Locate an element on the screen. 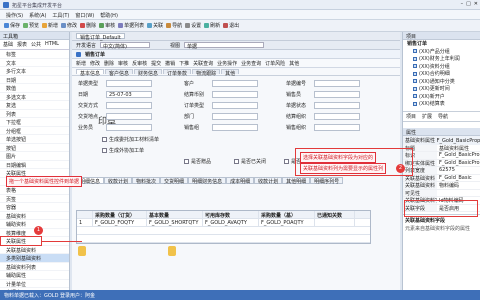 The image size is (480, 300). lang-select: 中文(简体) is located at coordinates (125, 46).